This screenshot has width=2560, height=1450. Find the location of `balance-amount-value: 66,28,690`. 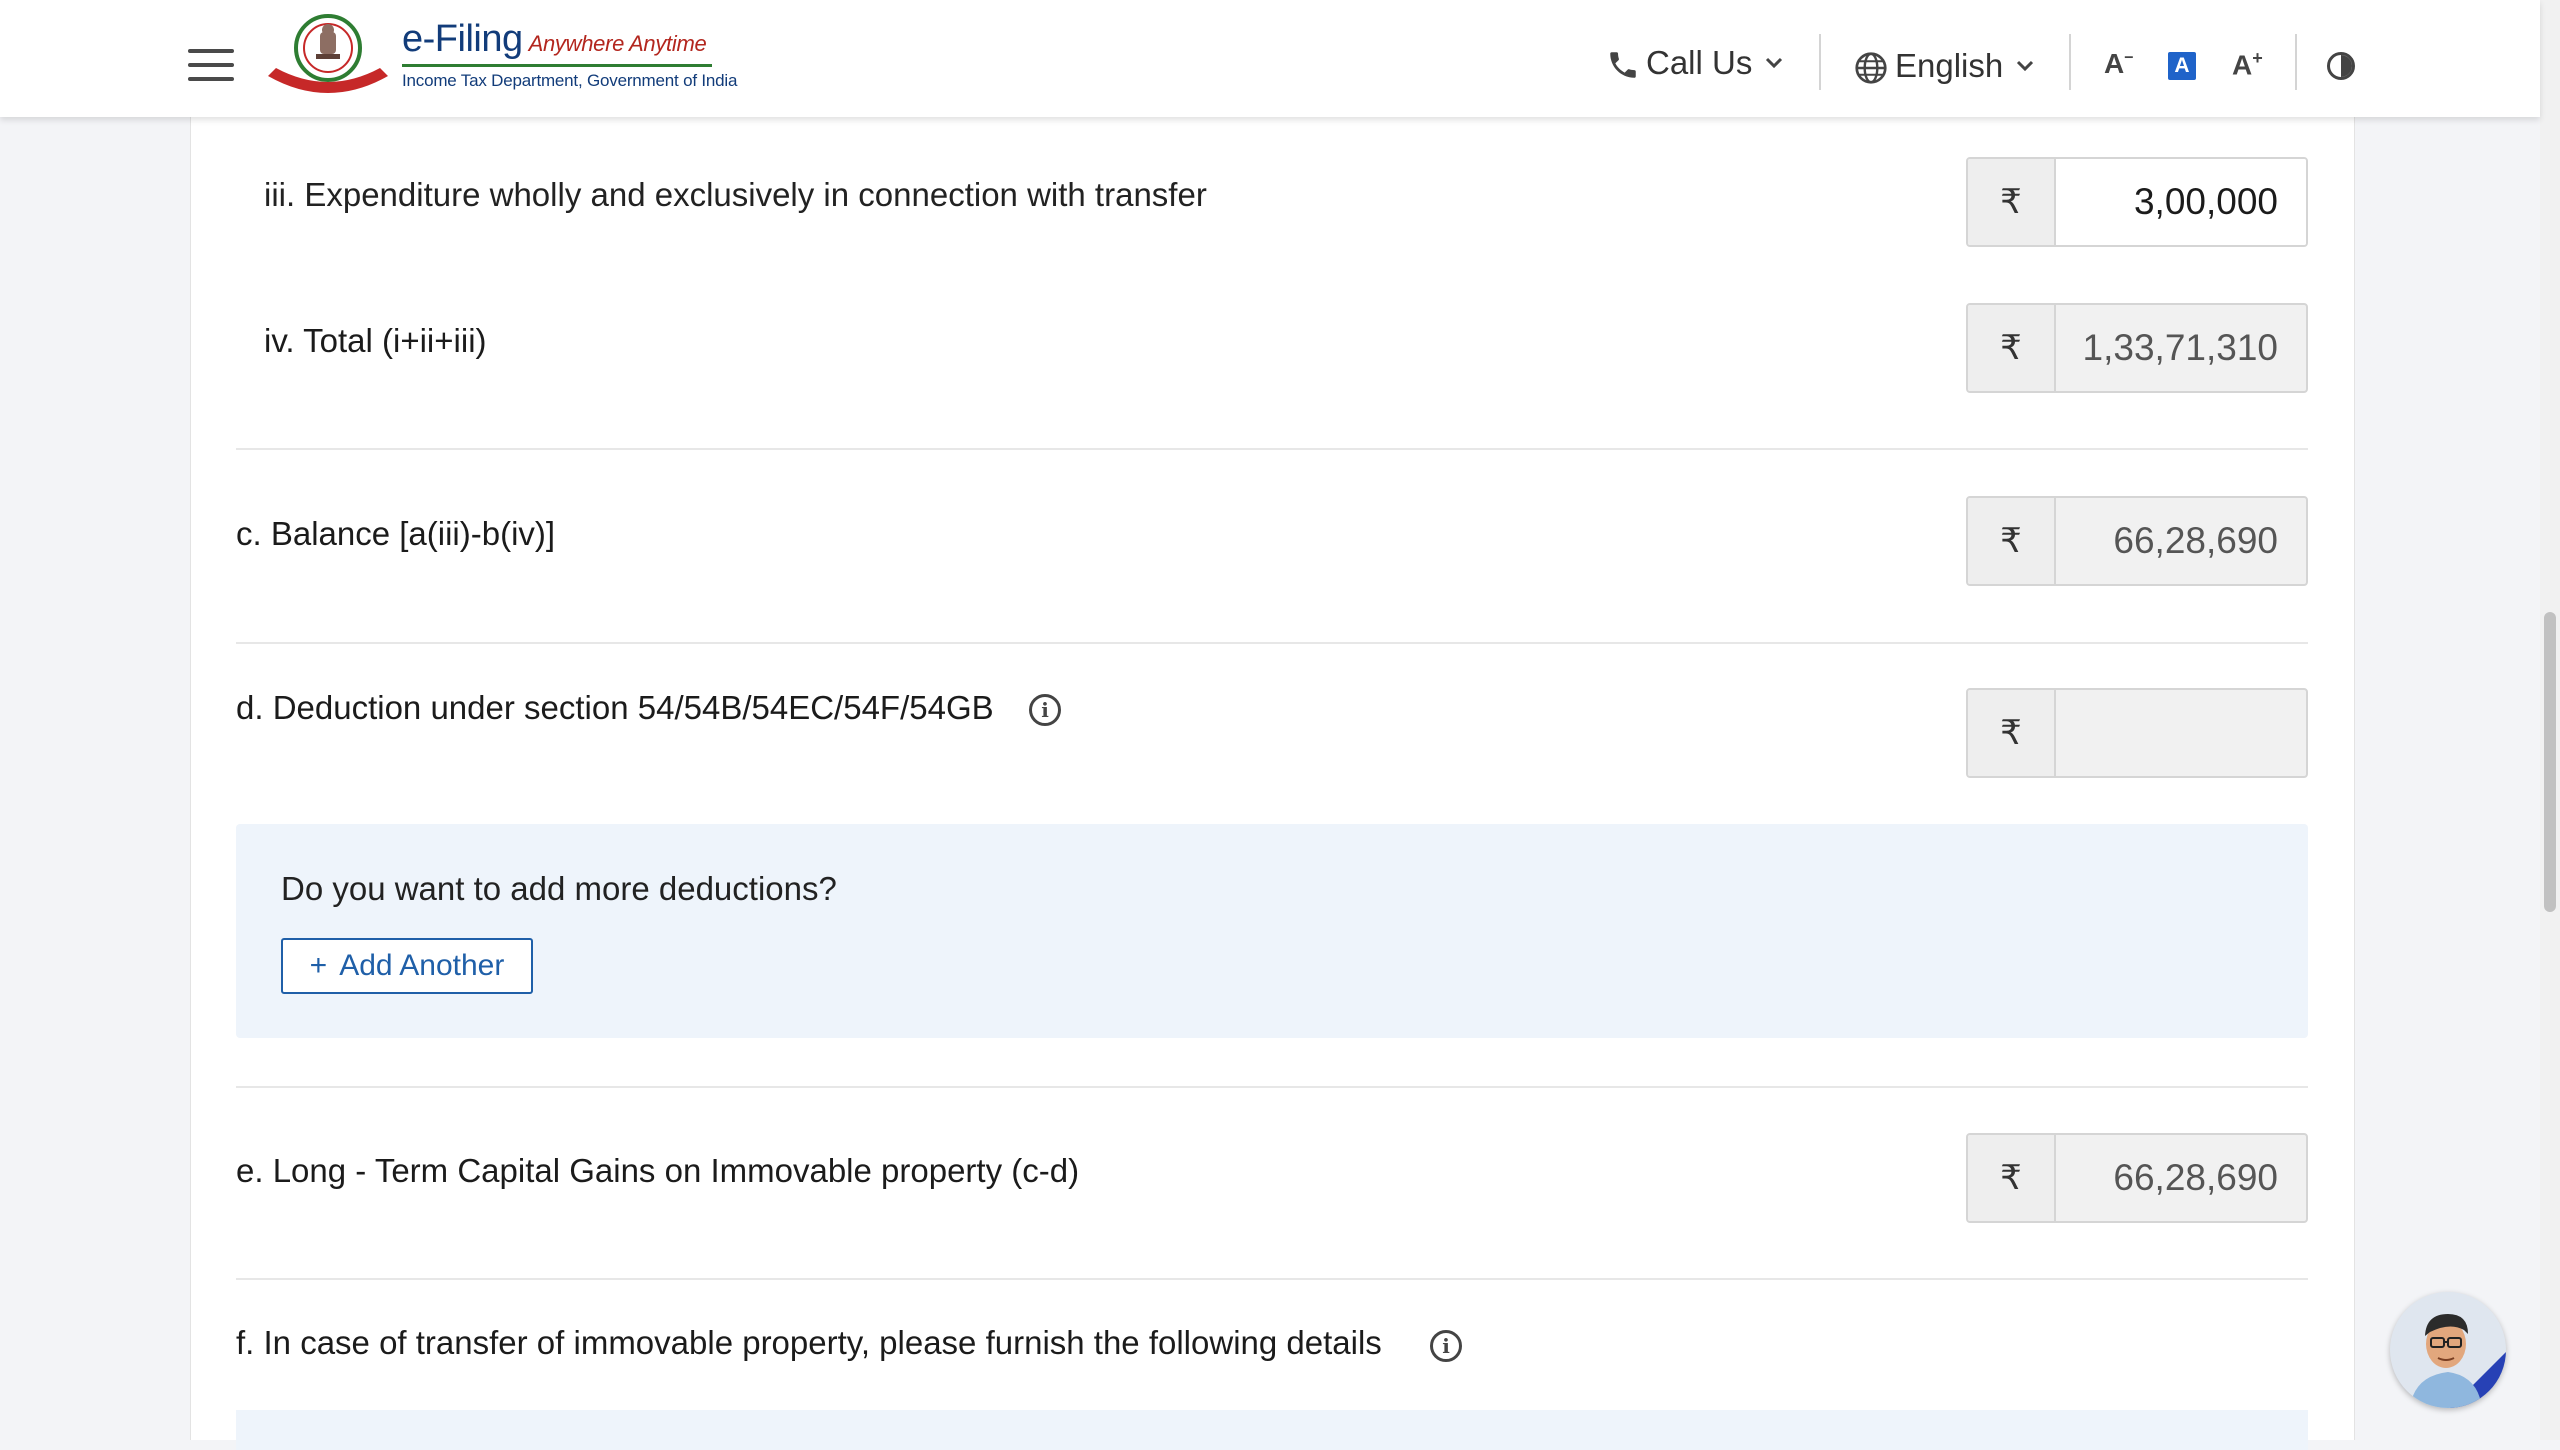

balance-amount-value: 66,28,690 is located at coordinates (2195, 540).